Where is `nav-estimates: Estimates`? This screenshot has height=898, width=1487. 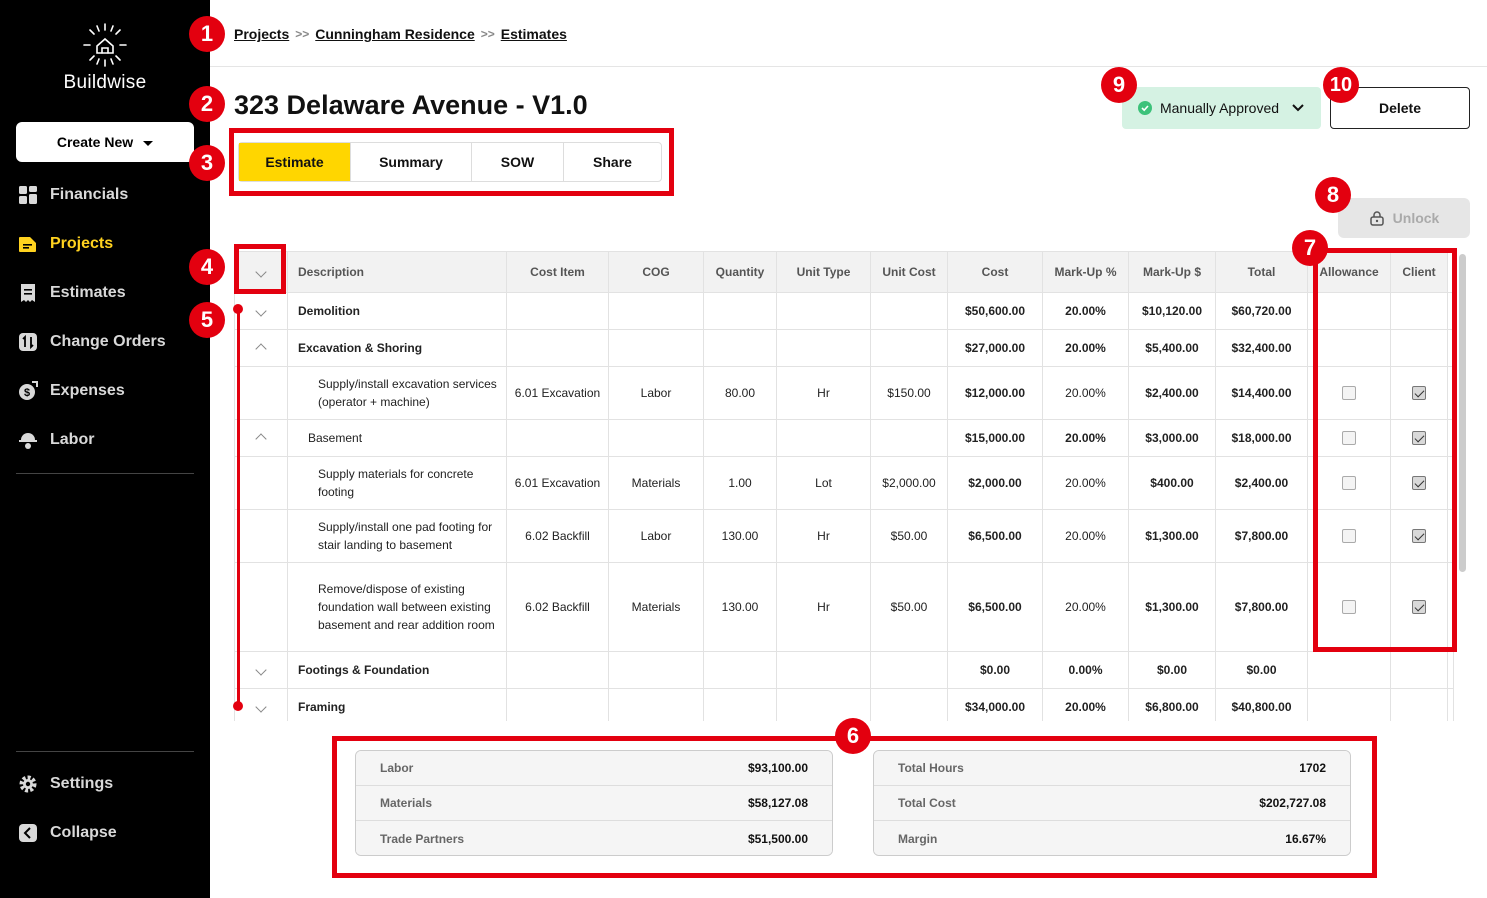 nav-estimates: Estimates is located at coordinates (72, 293).